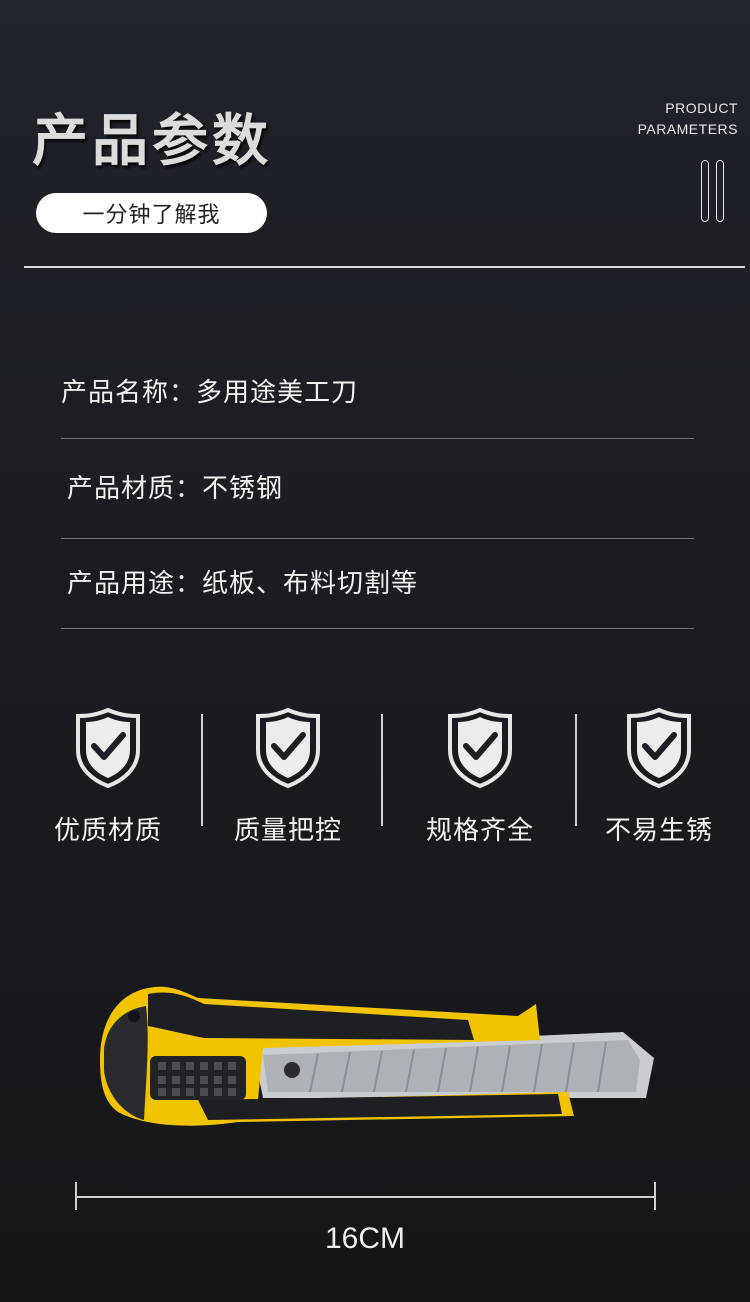 The image size is (750, 1302). What do you see at coordinates (658, 831) in the screenshot?
I see `feature-label: 不易生锈` at bounding box center [658, 831].